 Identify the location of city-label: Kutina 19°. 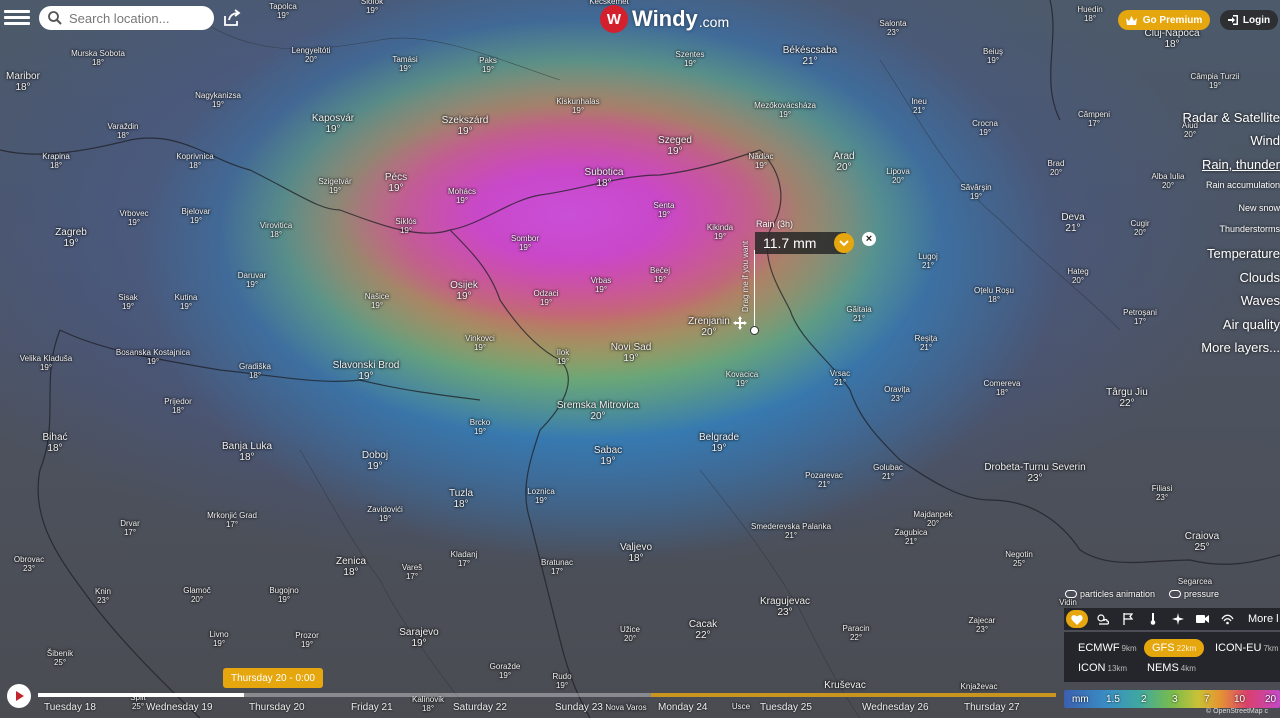
(186, 302).